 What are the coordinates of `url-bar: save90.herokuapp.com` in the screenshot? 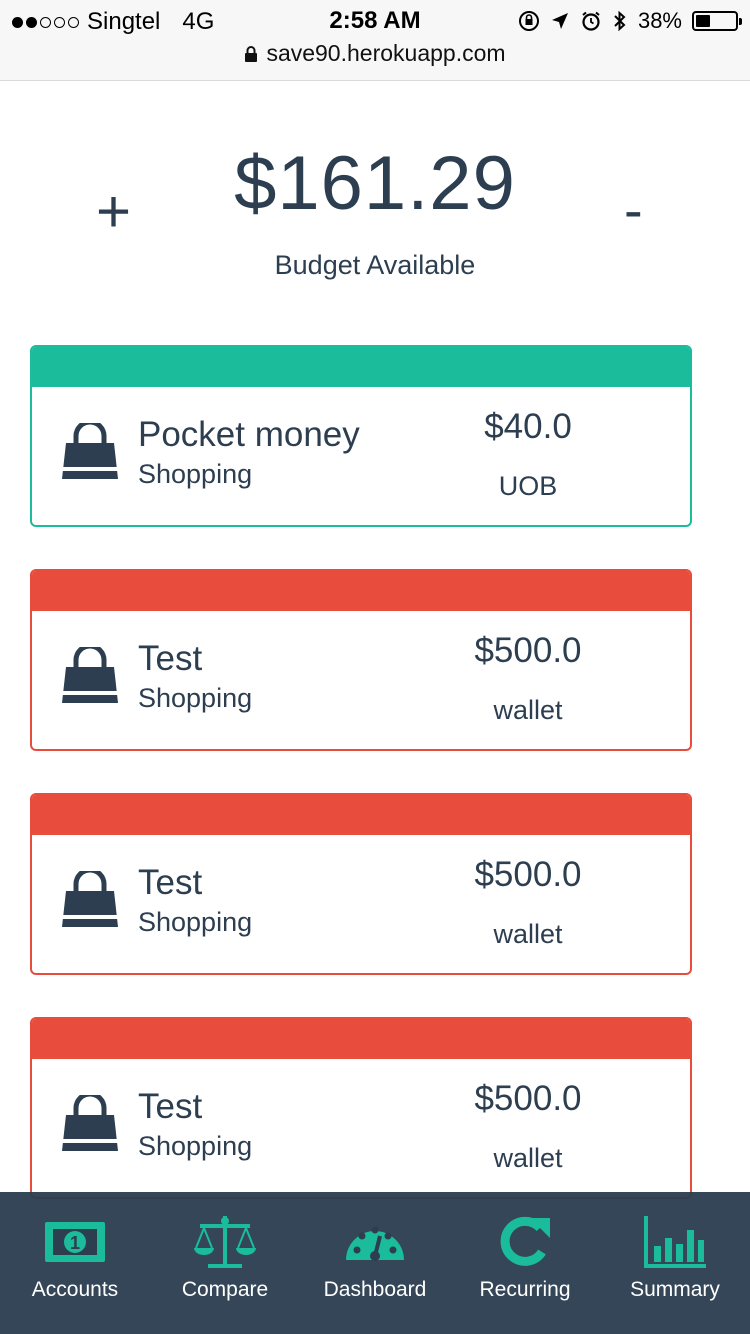 It's located at (375, 53).